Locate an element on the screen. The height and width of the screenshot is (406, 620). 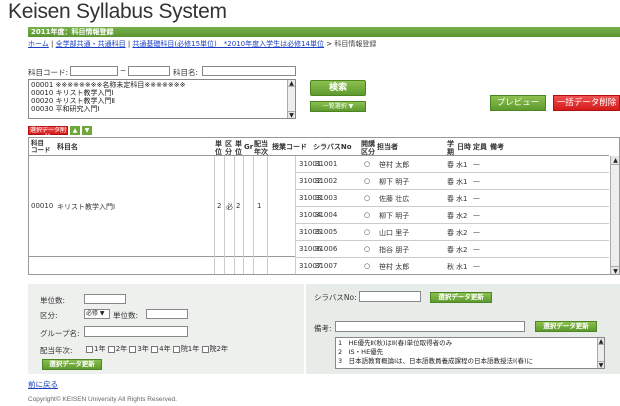
list-item: 3 日本語教育概論Ⅰは、日本語教員養成課程の日本語教授法Ⅰ(春)に is located at coordinates (470, 361).